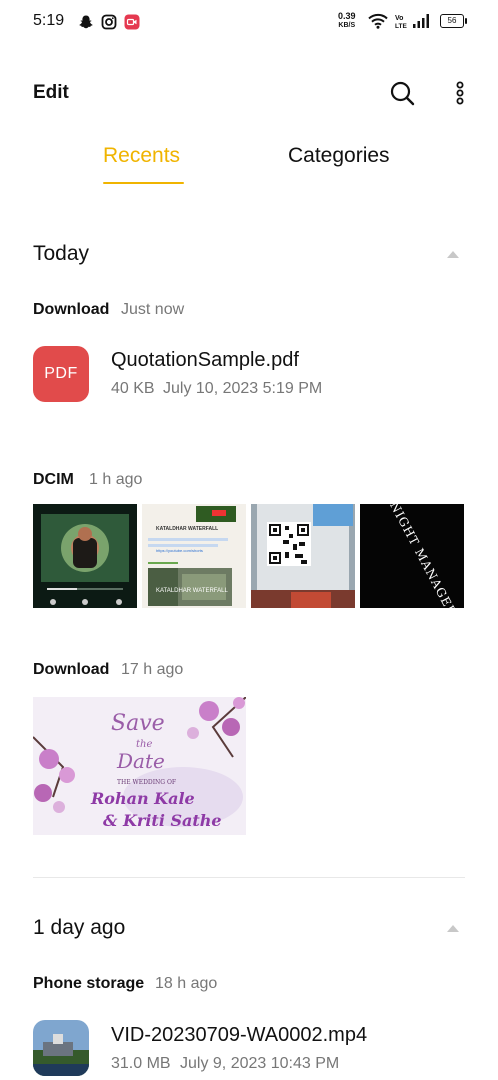  What do you see at coordinates (401, 26) in the screenshot?
I see `svg-text: LTE` at bounding box center [401, 26].